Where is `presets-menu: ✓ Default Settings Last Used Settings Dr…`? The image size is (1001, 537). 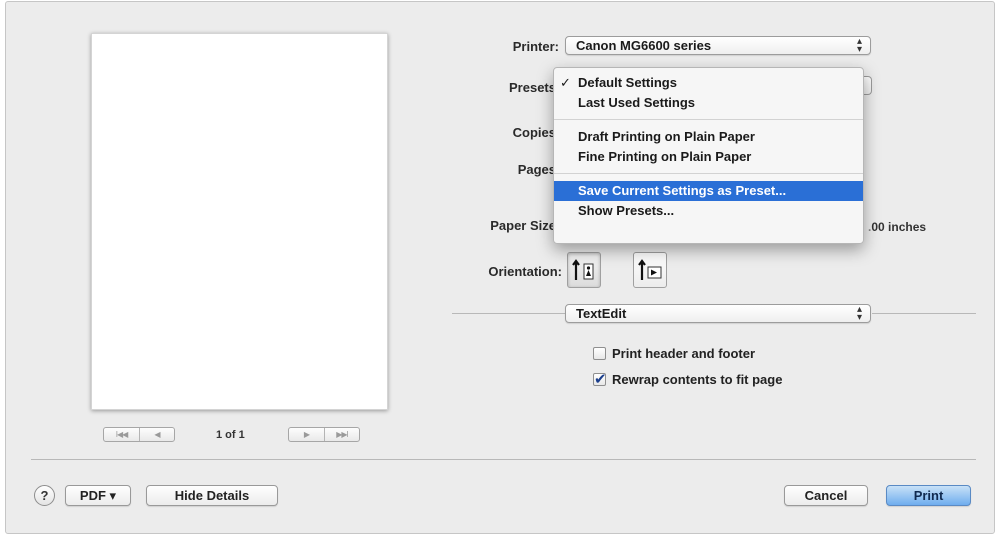
presets-menu: ✓ Default Settings Last Used Settings Dr… is located at coordinates (708, 155).